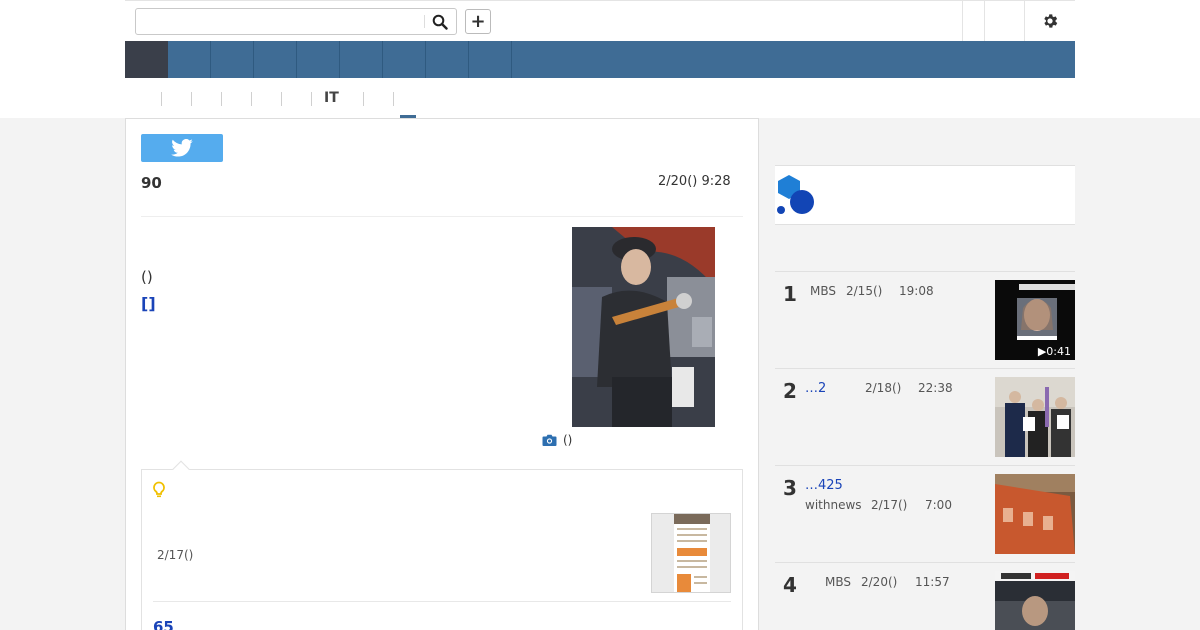 The image size is (1200, 630). Describe the element at coordinates (824, 485) in the screenshot. I see `rank-title: …425` at that location.